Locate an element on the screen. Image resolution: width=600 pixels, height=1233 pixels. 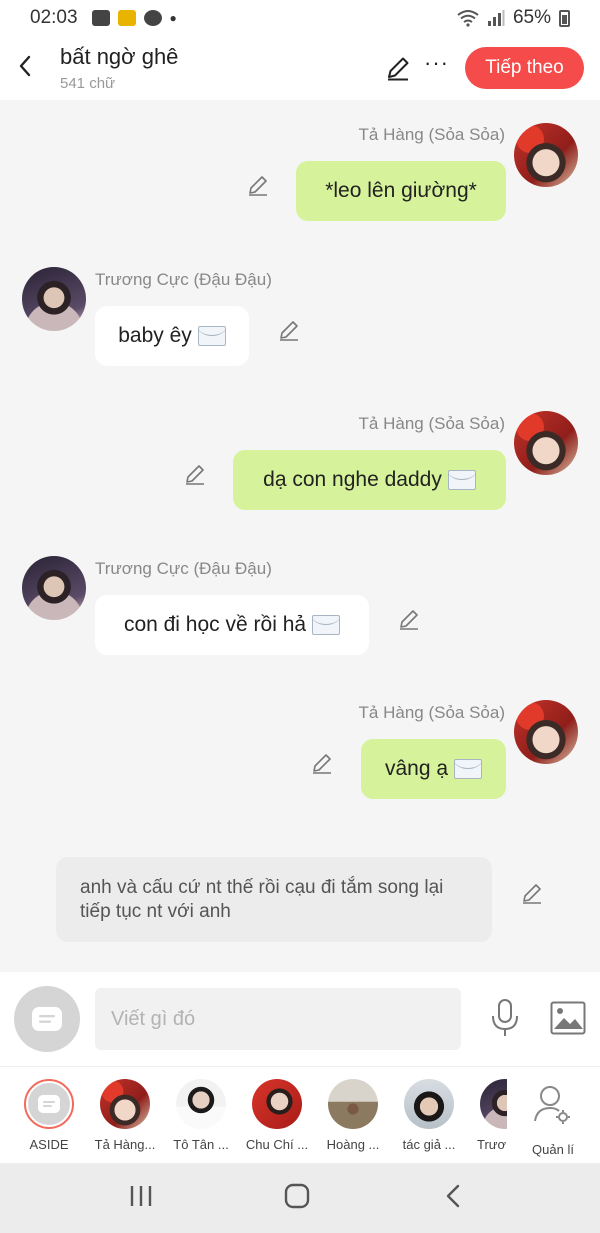
message-bubble: vâng ạ is located at coordinates (433, 769).